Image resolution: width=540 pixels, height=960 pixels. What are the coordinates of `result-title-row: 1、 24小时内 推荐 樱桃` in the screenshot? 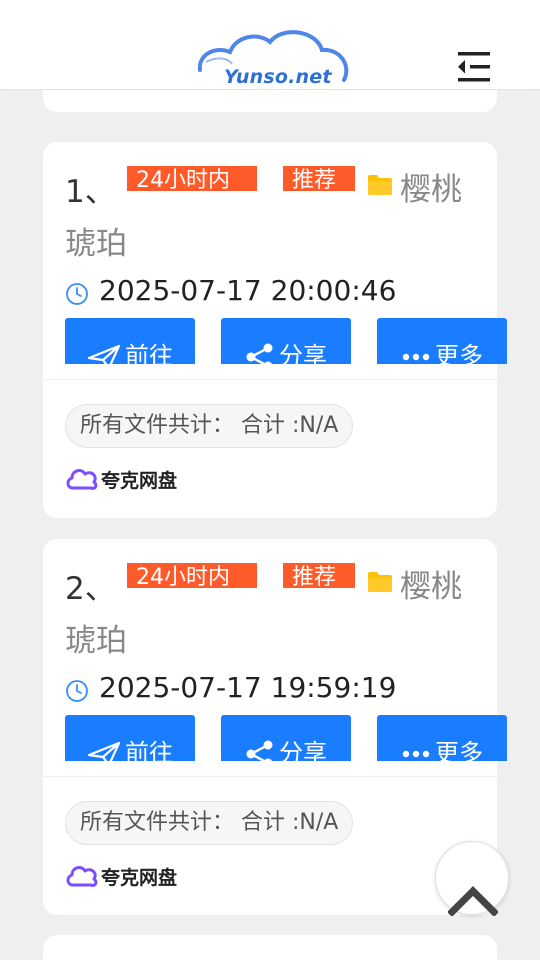 It's located at (275, 187).